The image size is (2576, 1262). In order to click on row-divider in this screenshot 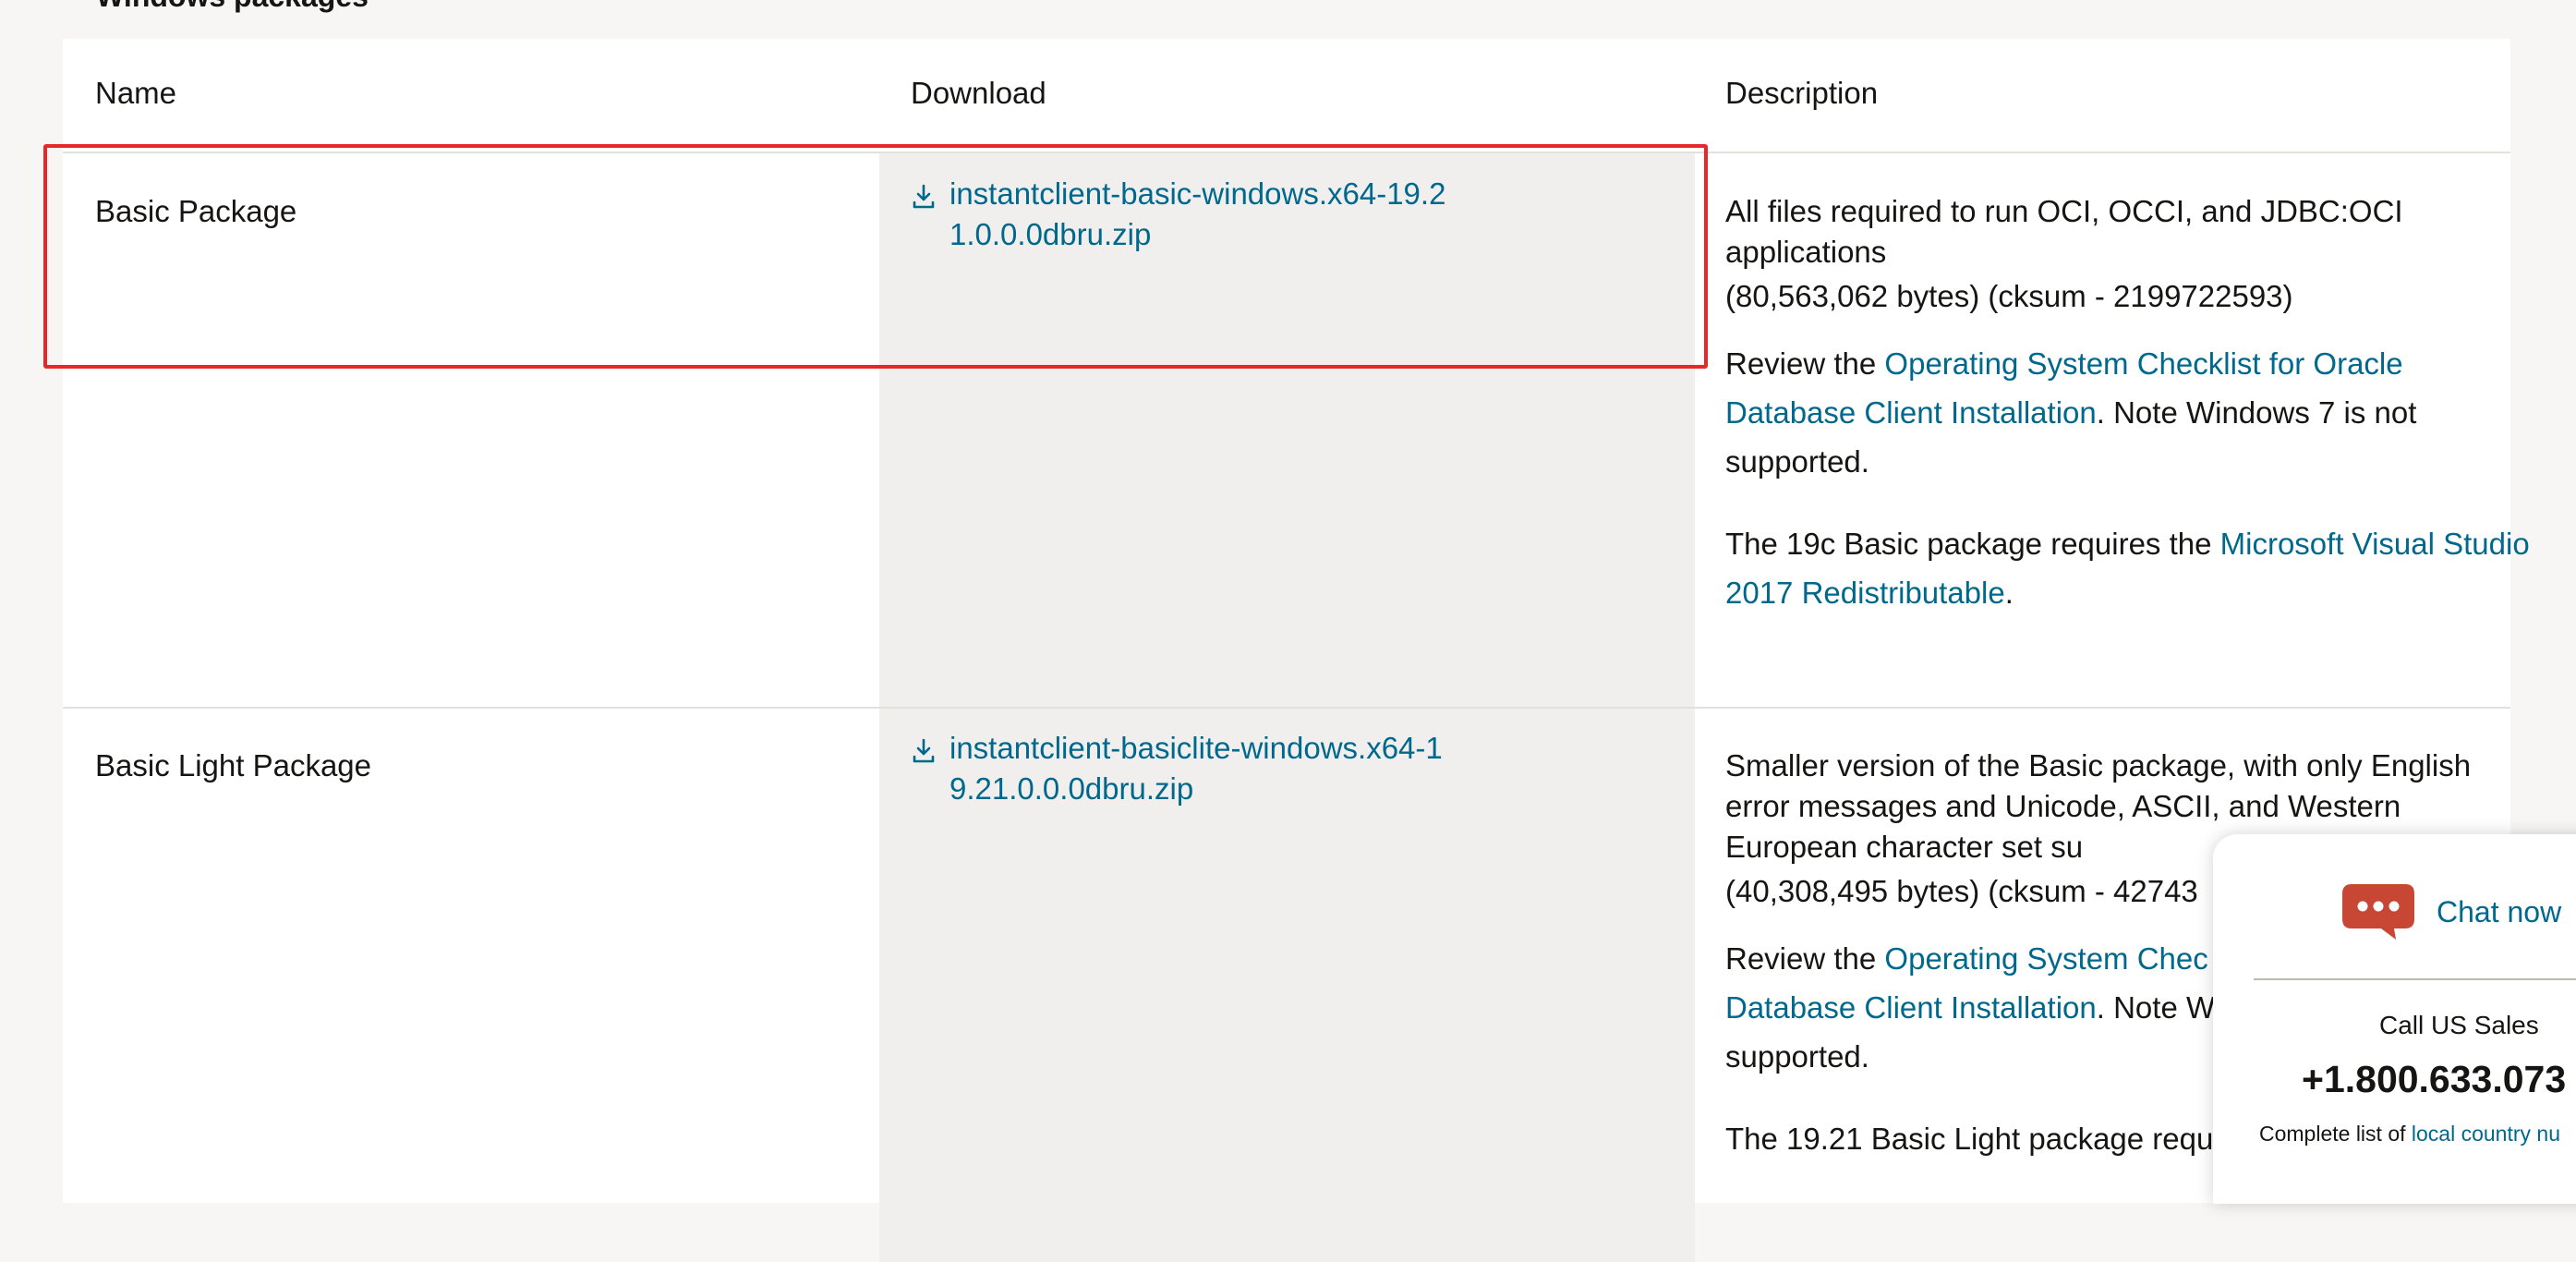, I will do `click(1286, 708)`.